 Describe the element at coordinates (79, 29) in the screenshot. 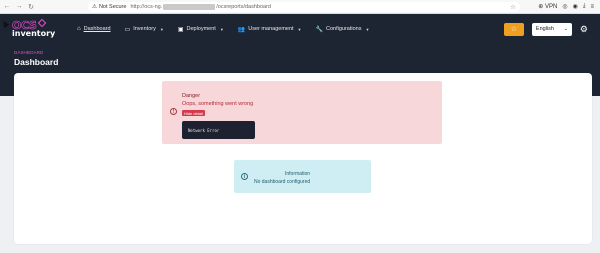

I see `home-icon: ⌂` at that location.